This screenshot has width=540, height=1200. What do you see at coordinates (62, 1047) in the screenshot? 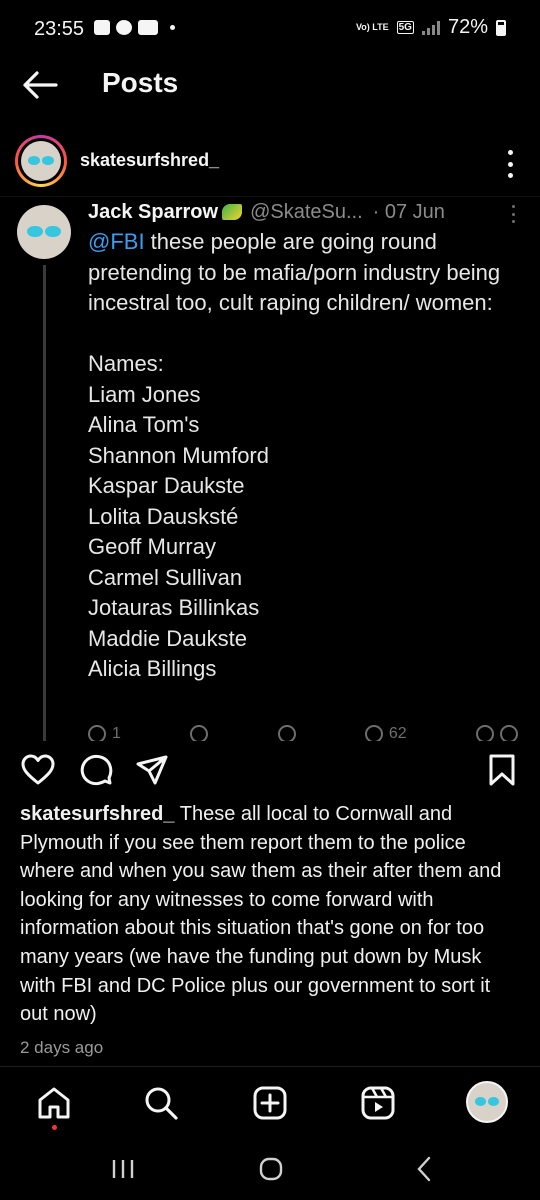
I see `post-timestamp: 2 days ago` at bounding box center [62, 1047].